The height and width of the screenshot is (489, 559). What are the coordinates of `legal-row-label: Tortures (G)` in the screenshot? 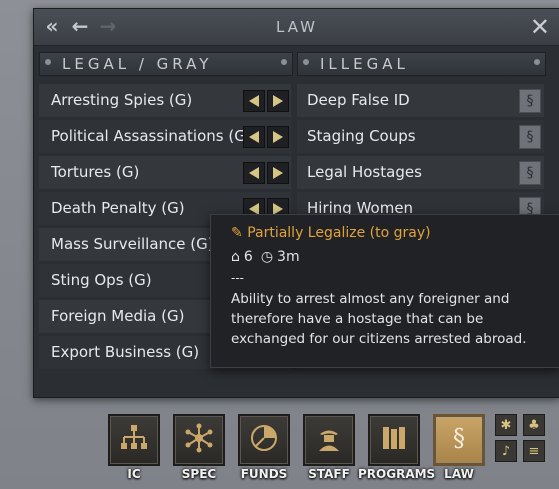 It's located at (95, 172).